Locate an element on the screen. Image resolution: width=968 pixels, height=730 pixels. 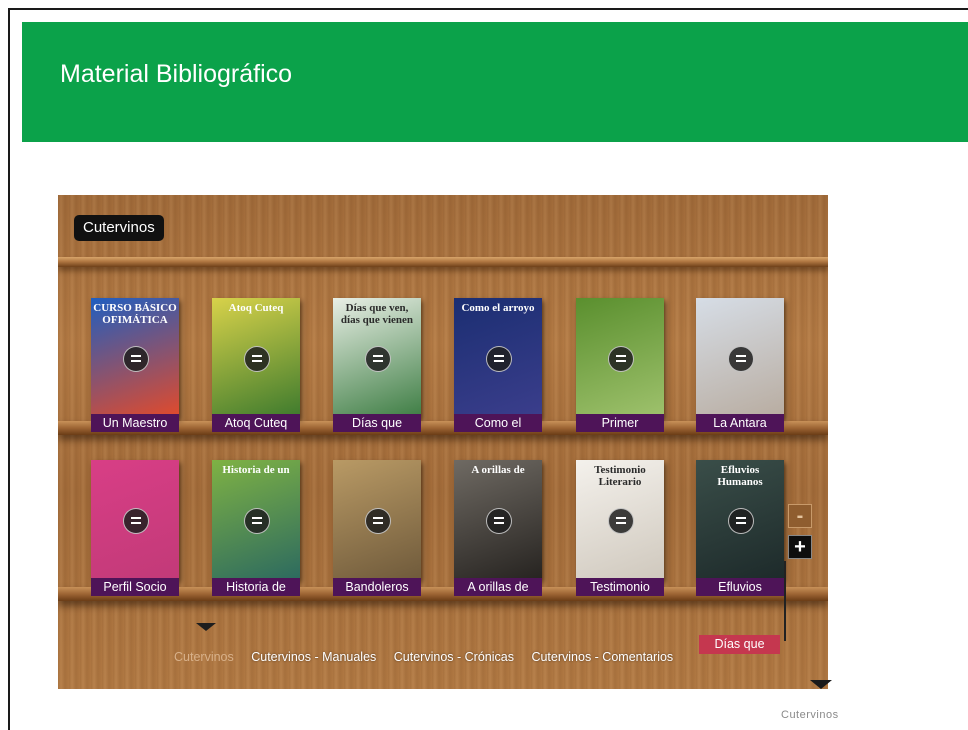
book-cover-title: CURSO BÁSICO OFIMÁTICA is located at coordinates (135, 314).